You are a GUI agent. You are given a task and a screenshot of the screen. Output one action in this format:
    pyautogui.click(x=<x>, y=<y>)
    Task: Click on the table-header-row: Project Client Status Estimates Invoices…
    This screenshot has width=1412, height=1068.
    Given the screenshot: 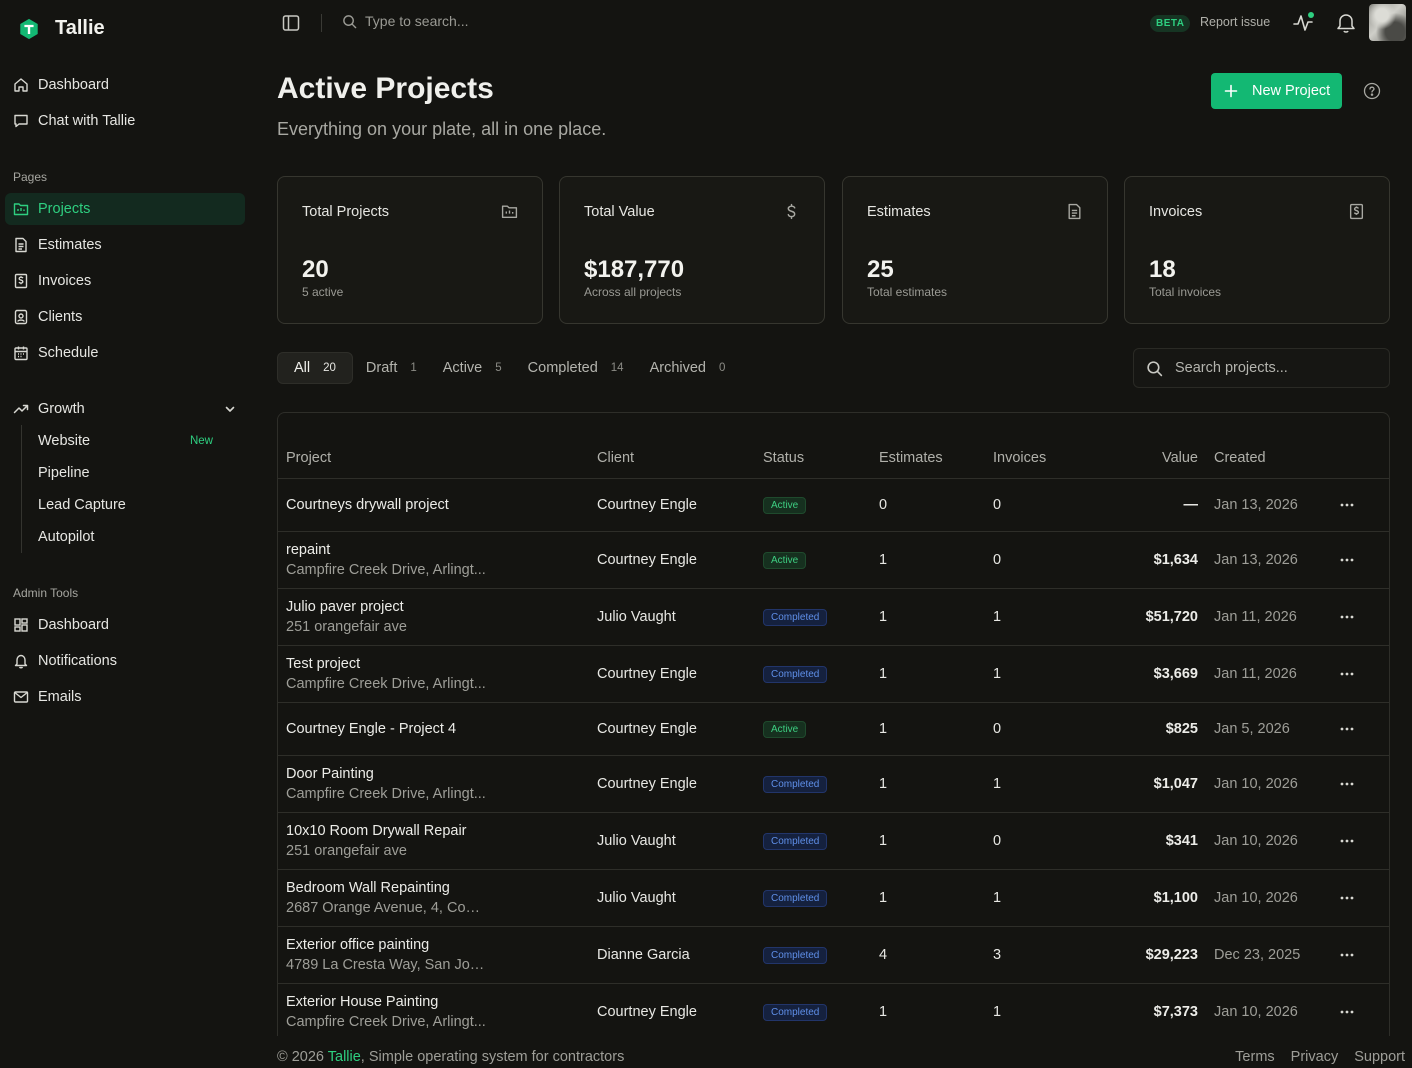 What is the action you would take?
    pyautogui.click(x=833, y=446)
    